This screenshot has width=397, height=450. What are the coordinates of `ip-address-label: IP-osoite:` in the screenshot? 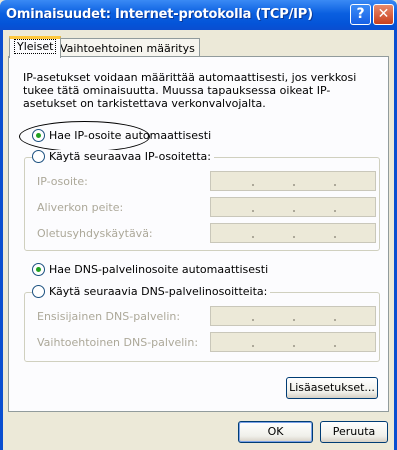 It's located at (62, 181).